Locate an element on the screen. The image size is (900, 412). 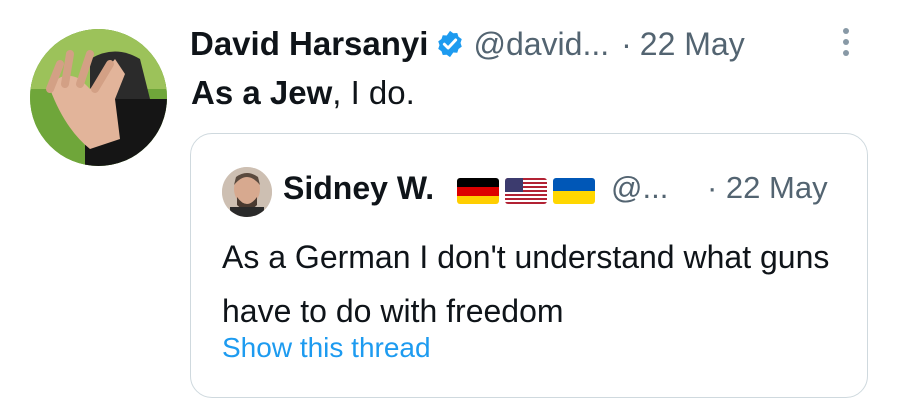
tweet-date: 22 May is located at coordinates (692, 44).